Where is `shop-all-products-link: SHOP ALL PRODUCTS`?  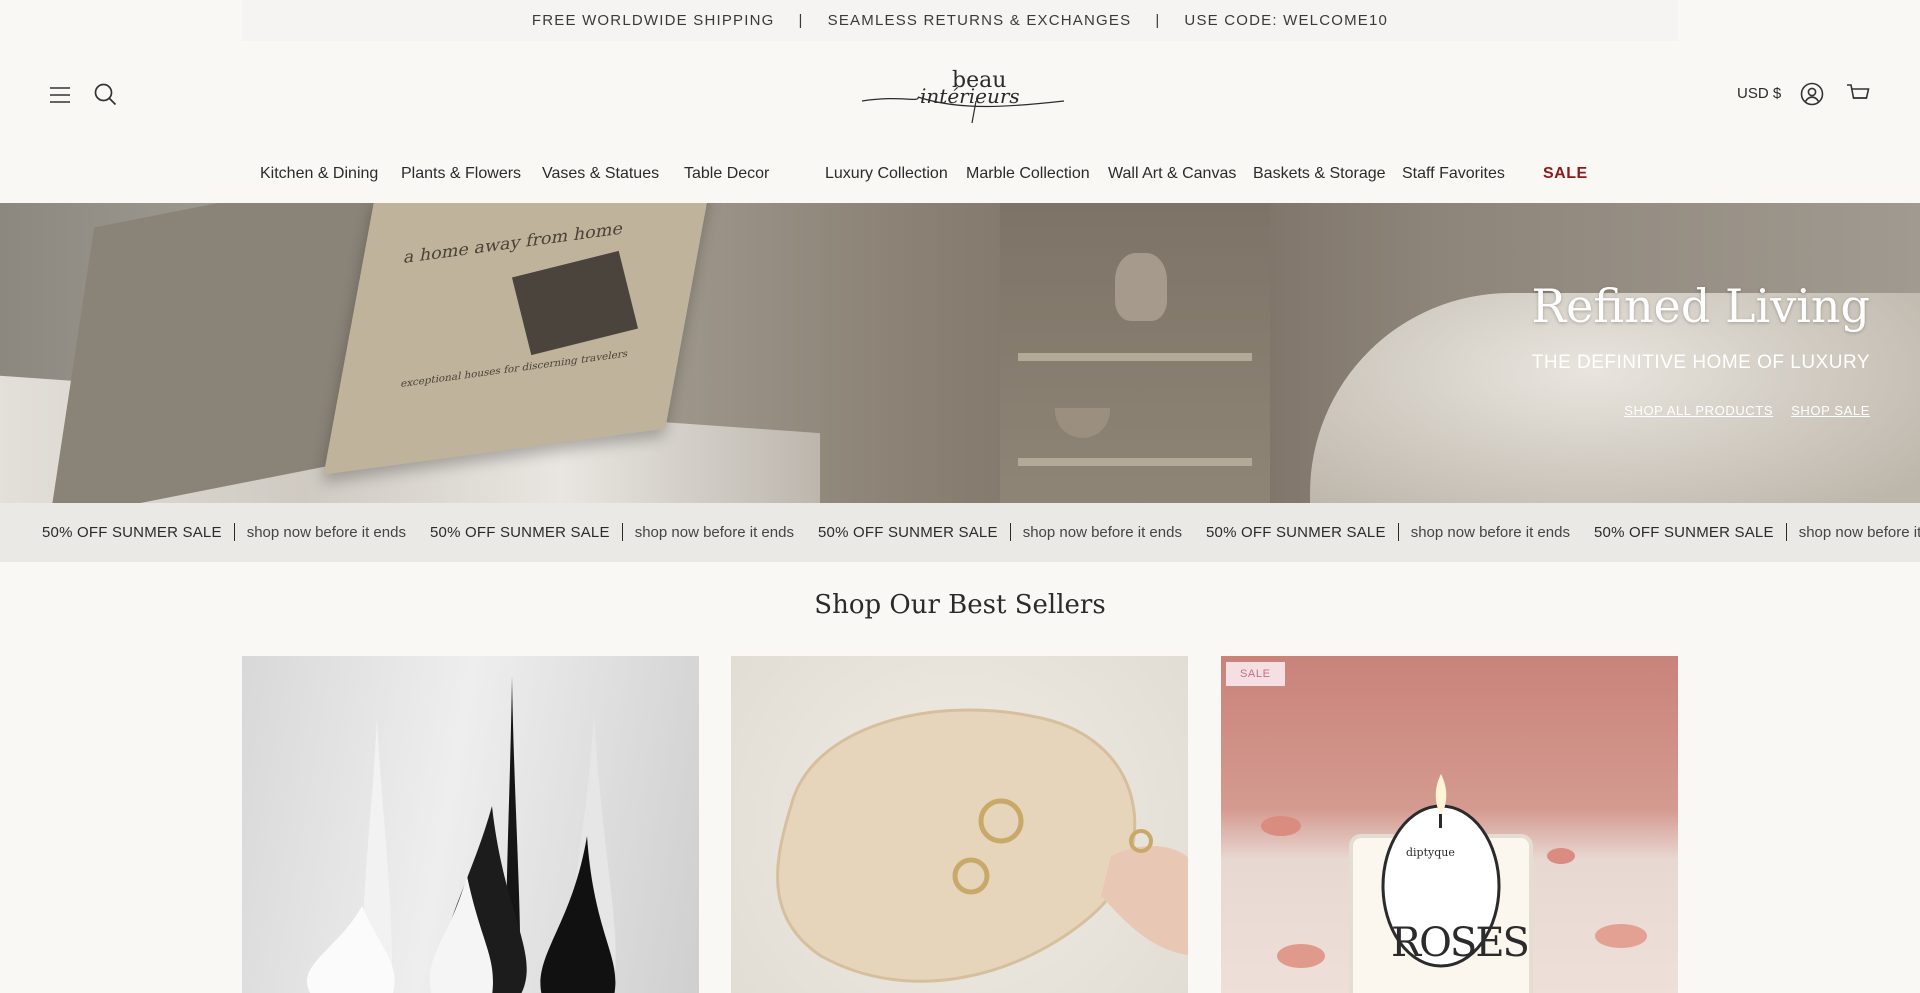 shop-all-products-link: SHOP ALL PRODUCTS is located at coordinates (1698, 410).